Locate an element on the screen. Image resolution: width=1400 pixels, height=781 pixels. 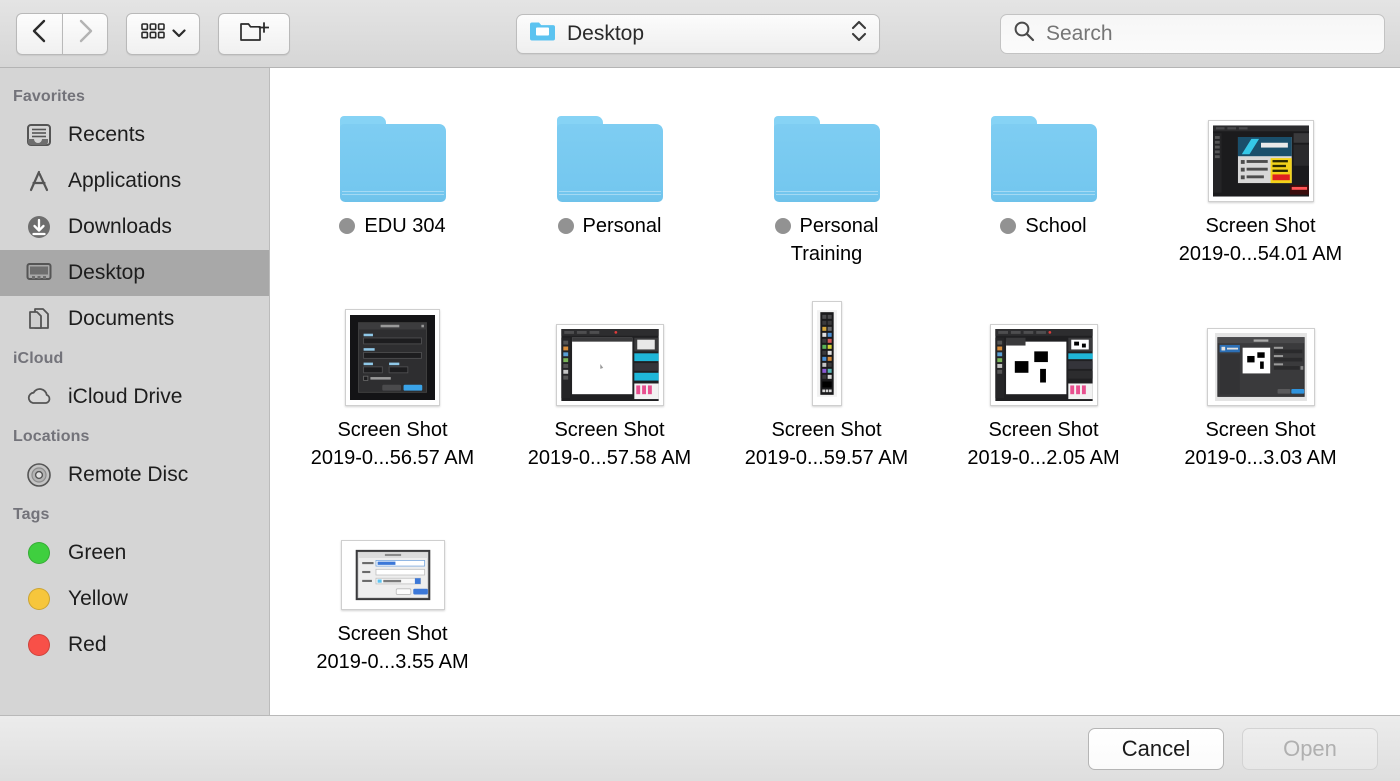
search-field is located at coordinates (1192, 33).